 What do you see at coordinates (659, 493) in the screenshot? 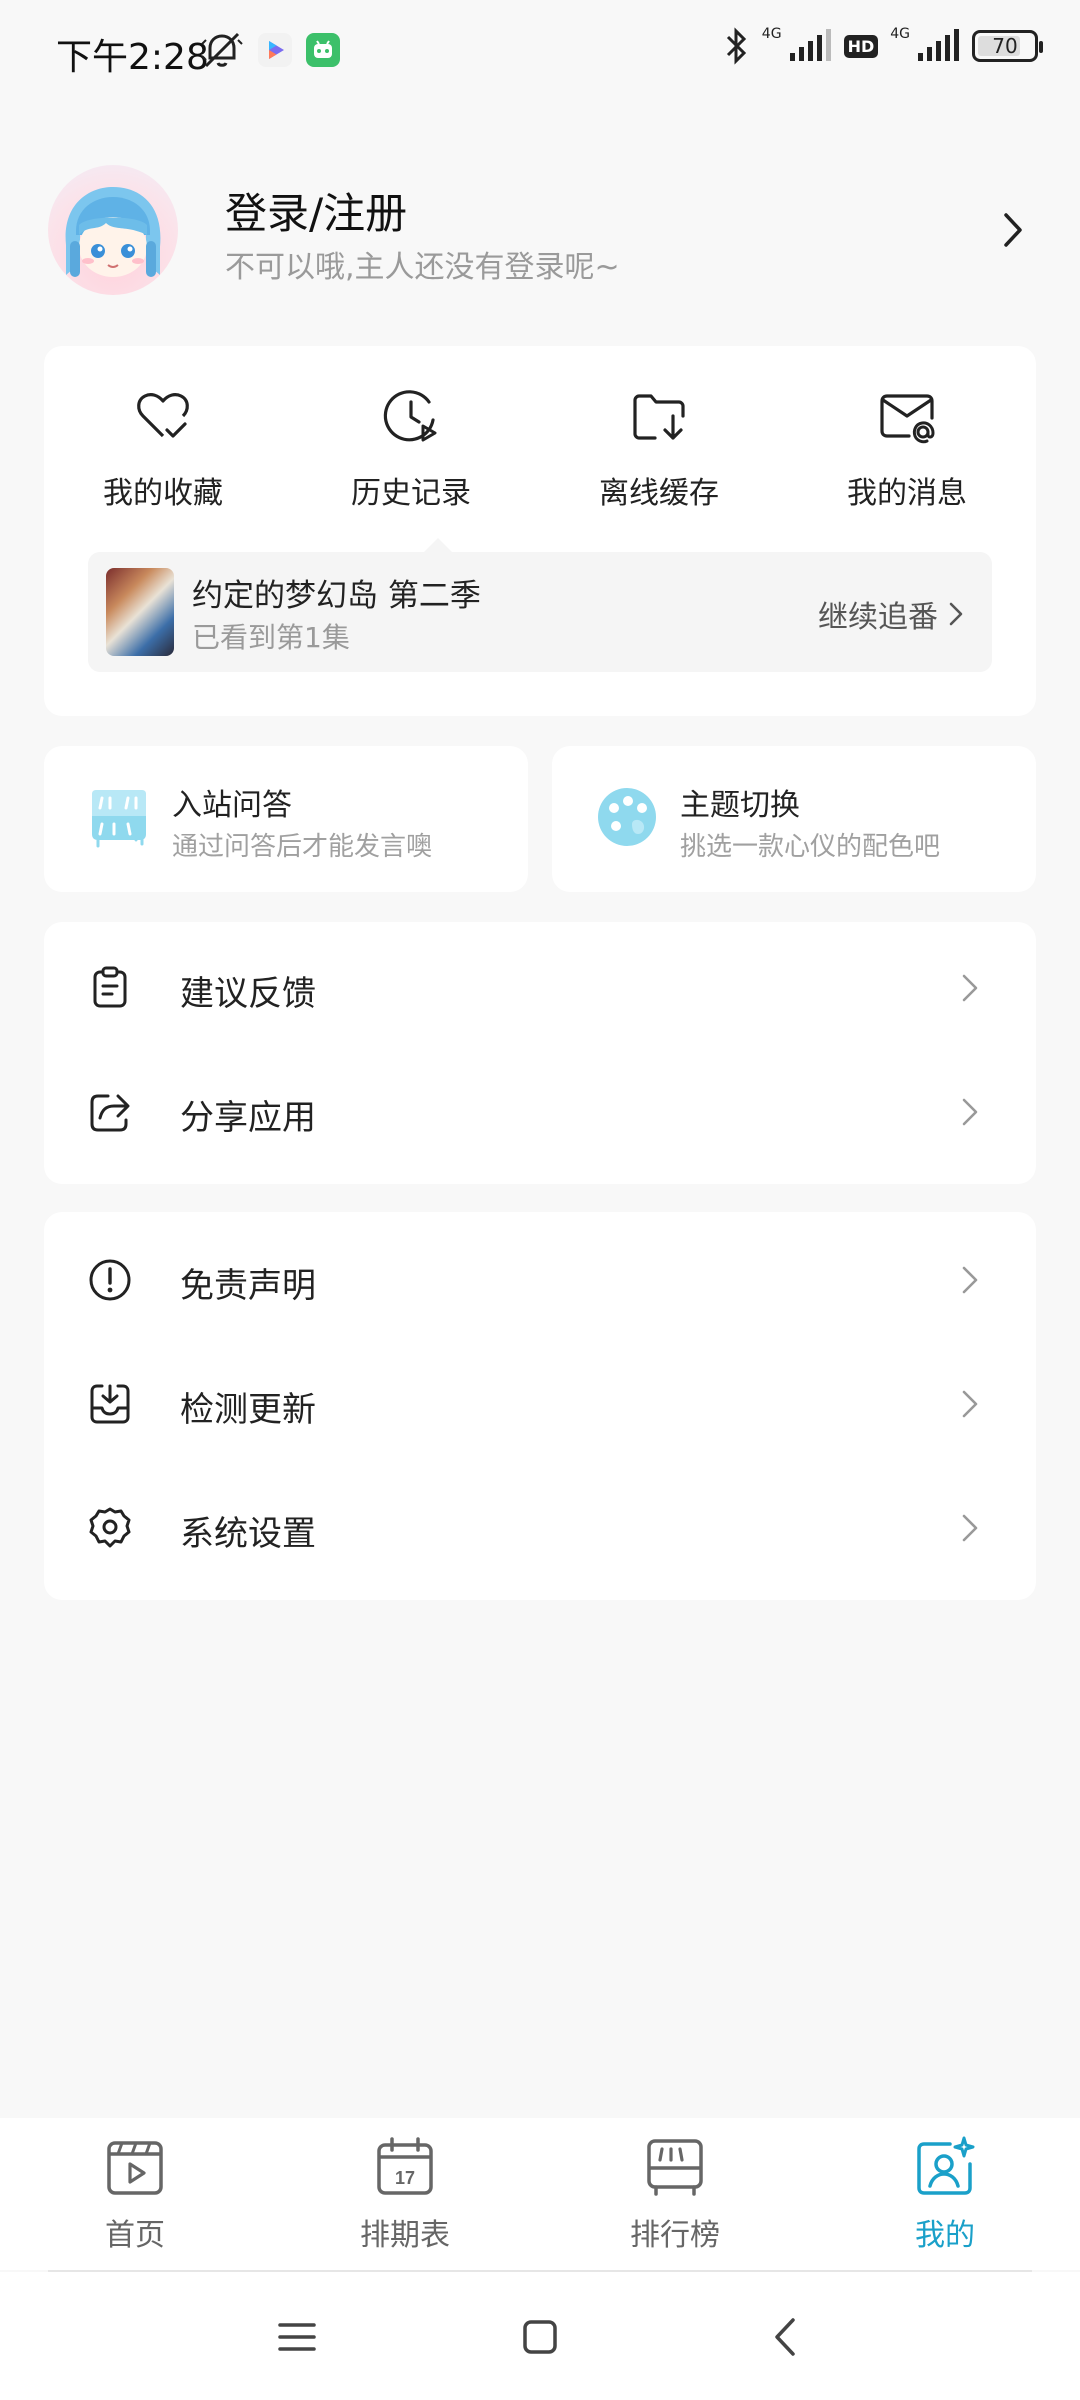
I see `quick-label: 离线缓存` at bounding box center [659, 493].